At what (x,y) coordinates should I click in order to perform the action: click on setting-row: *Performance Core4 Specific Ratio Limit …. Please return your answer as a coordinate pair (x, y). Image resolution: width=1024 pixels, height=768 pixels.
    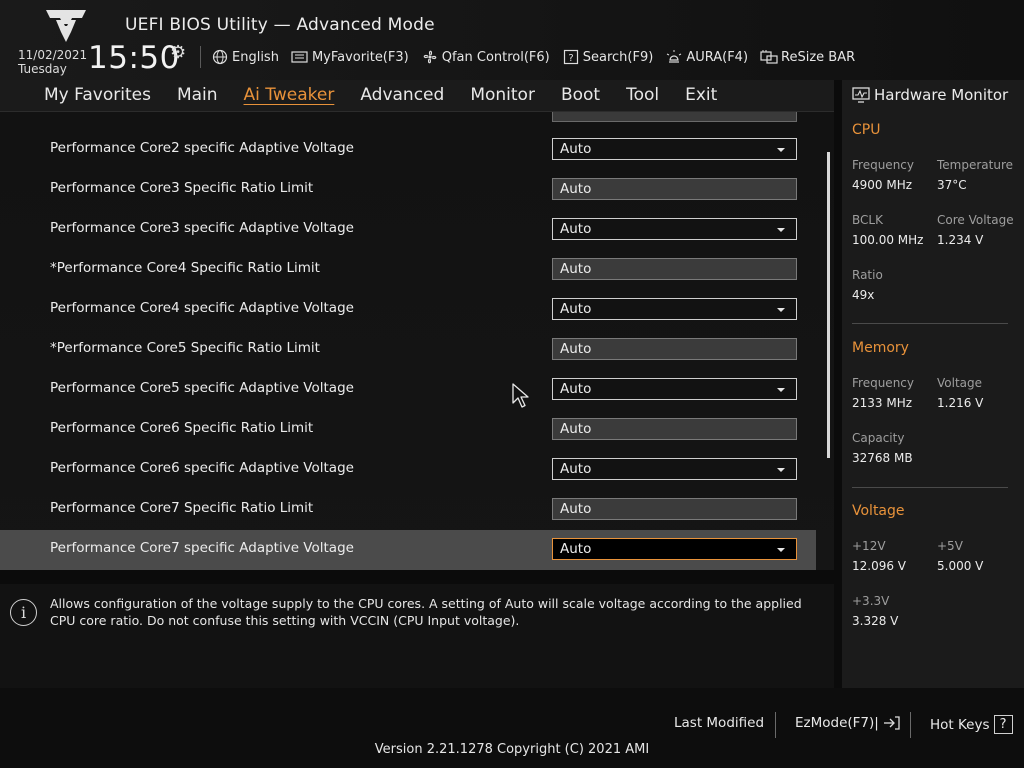
    Looking at the image, I should click on (408, 270).